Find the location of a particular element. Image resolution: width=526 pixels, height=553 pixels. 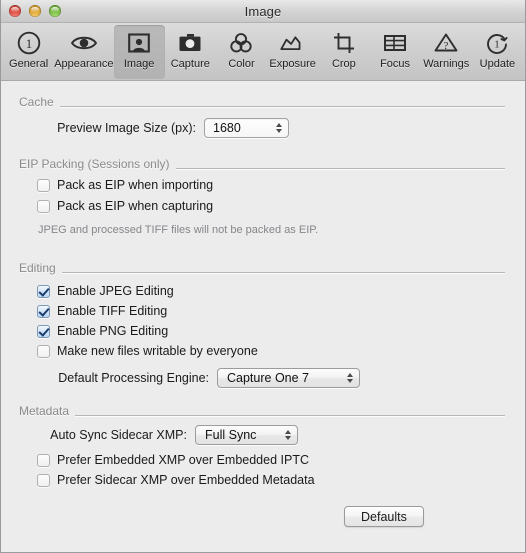

toolbar-item-capture: Capture is located at coordinates (190, 52).